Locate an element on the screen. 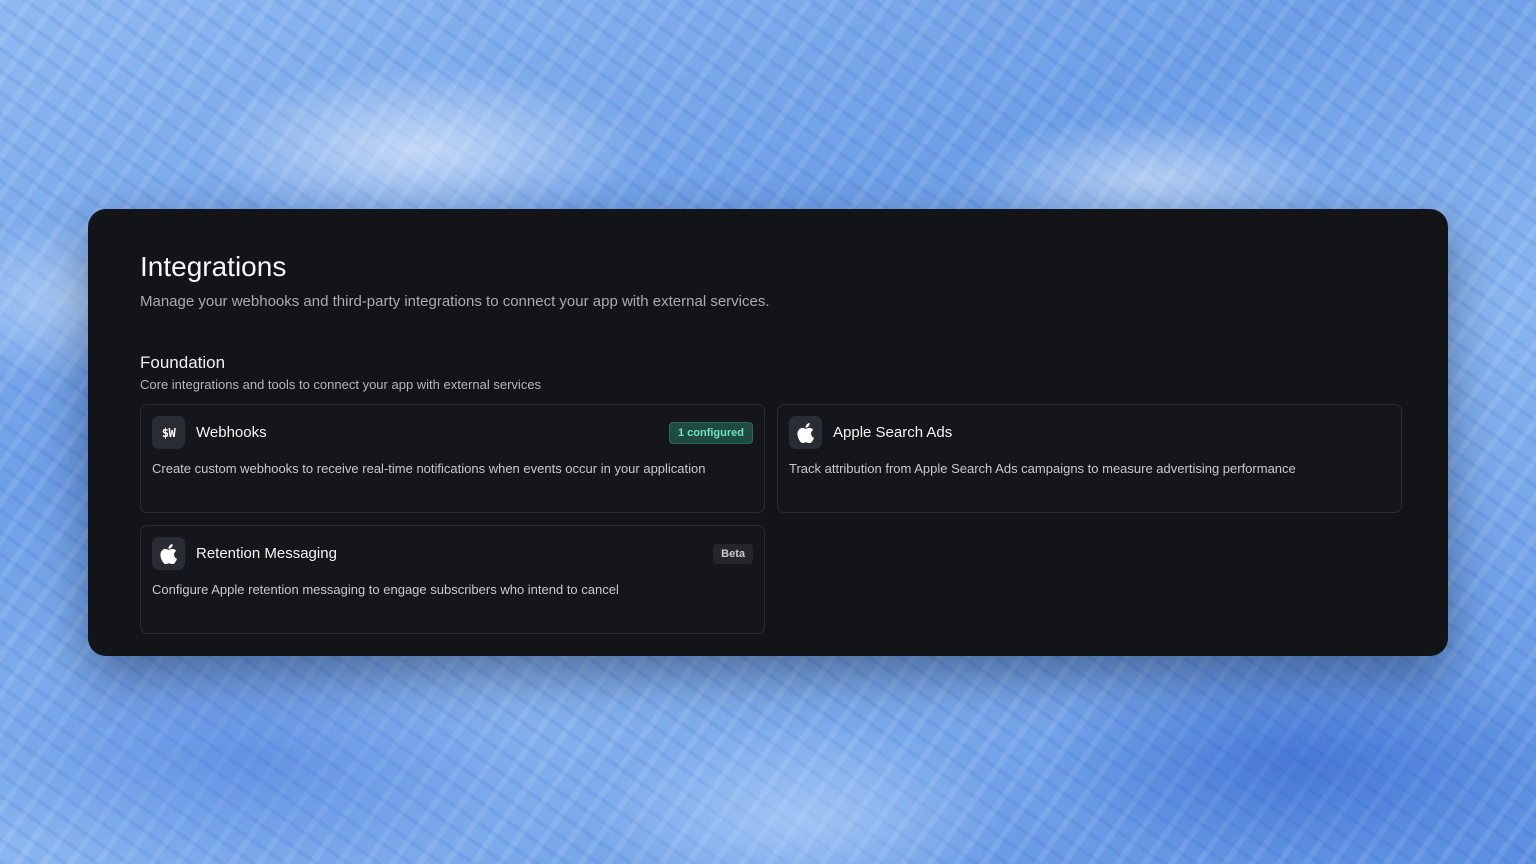  integration-name: Retention Messaging is located at coordinates (266, 553).